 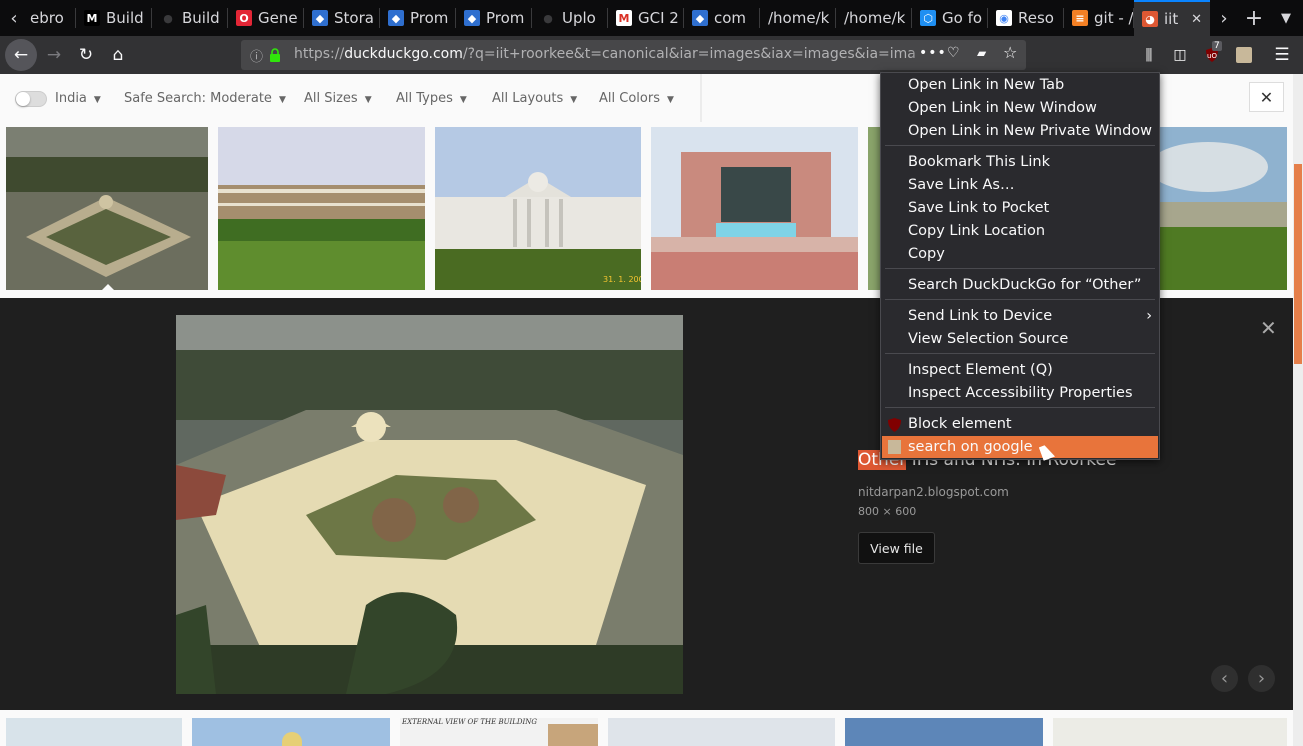 I want to click on info-icon: ⓘ, so click(x=256, y=55).